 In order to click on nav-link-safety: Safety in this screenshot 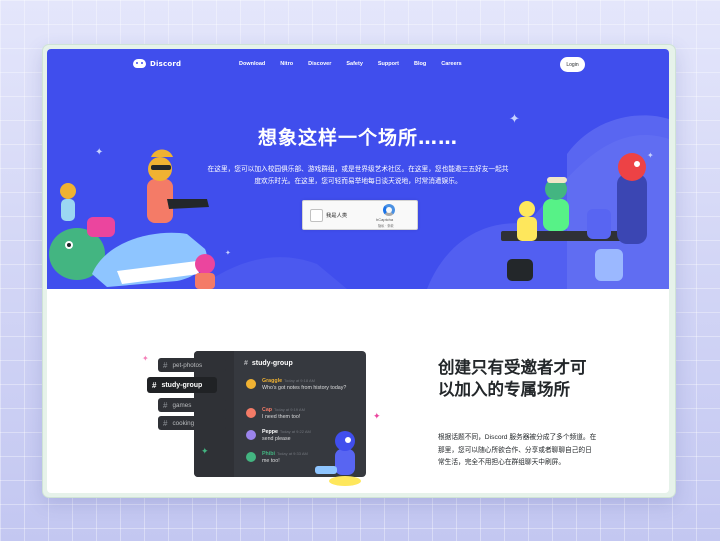, I will do `click(354, 64)`.